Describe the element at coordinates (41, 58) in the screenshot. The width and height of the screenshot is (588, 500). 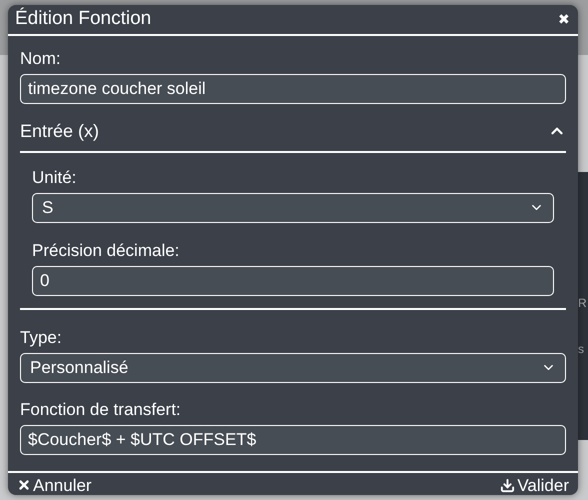
I see `field-label: Nom:` at that location.